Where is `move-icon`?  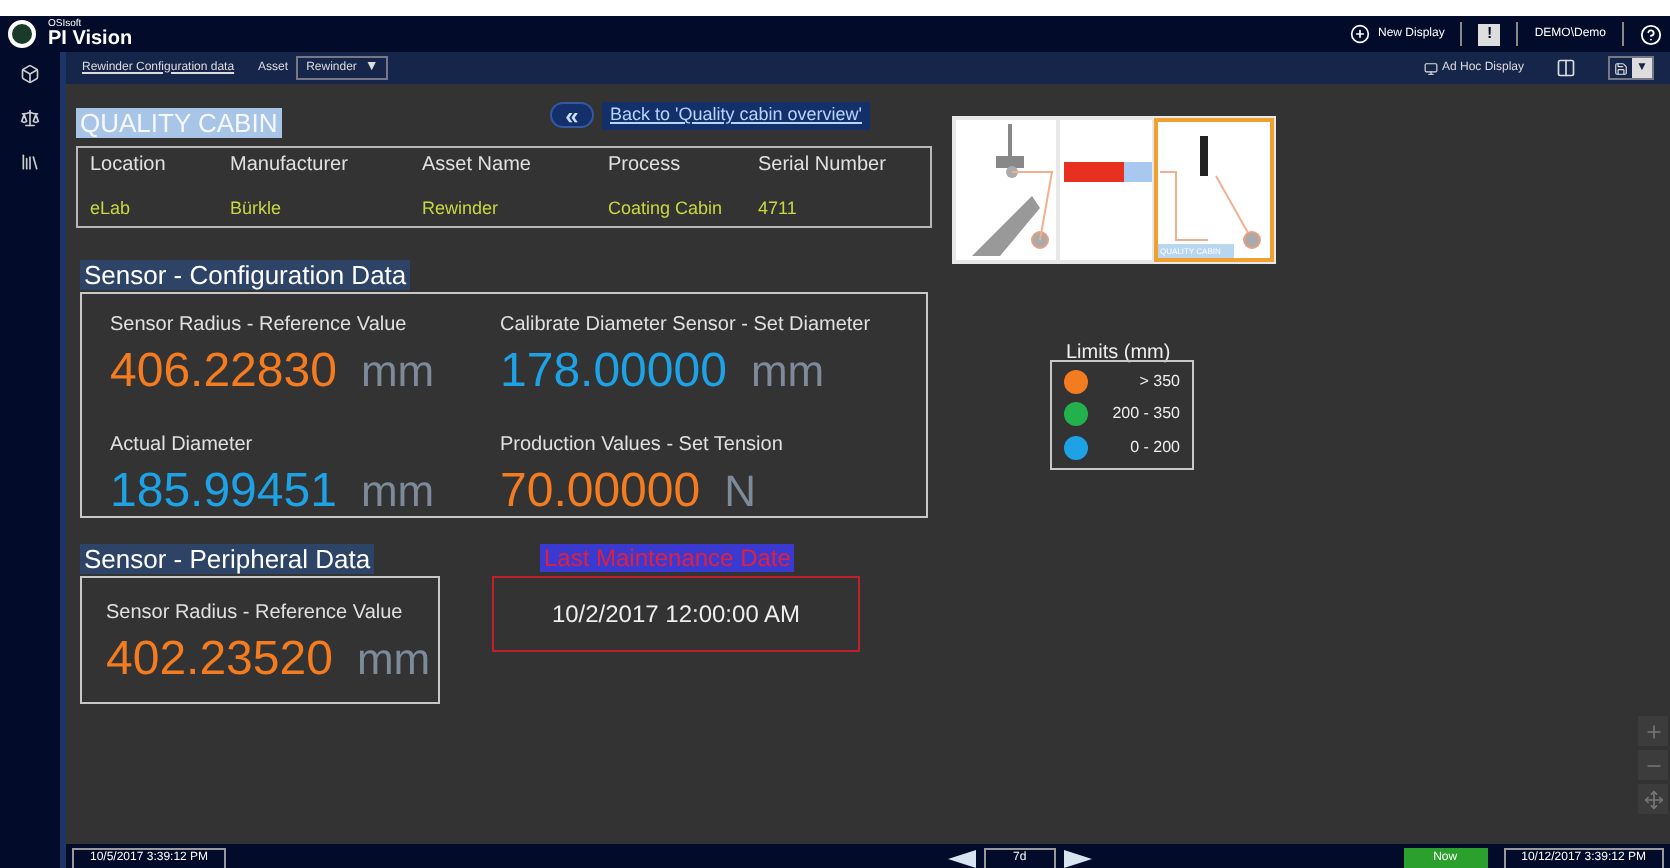 move-icon is located at coordinates (1653, 799).